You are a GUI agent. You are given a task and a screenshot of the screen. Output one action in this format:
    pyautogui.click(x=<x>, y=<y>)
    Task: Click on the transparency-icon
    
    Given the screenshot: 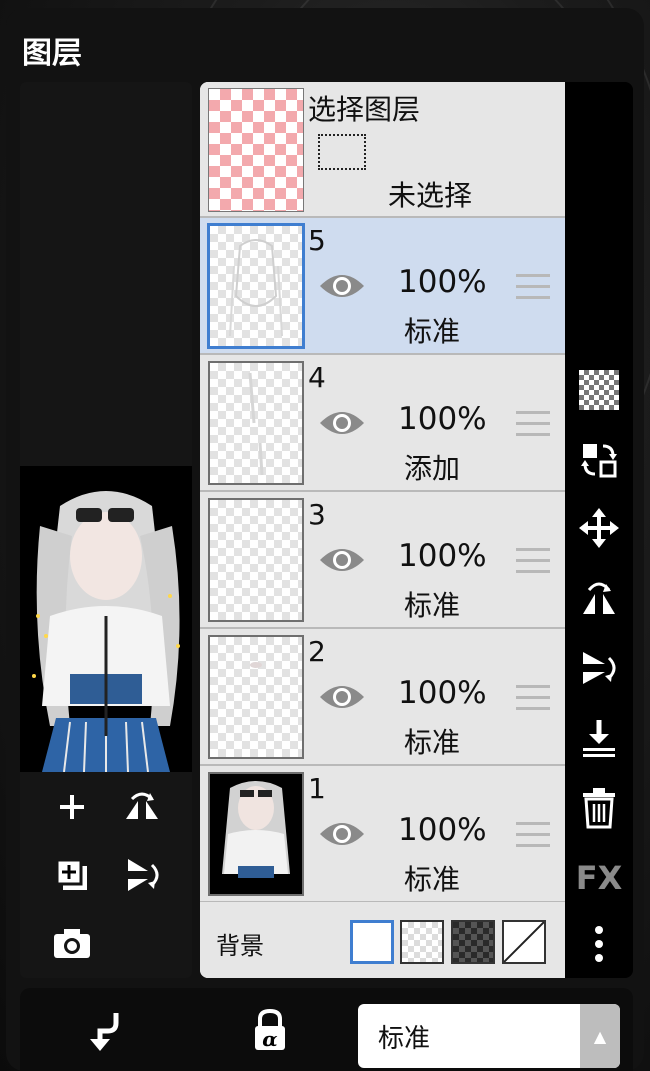 What is the action you would take?
    pyautogui.click(x=599, y=390)
    